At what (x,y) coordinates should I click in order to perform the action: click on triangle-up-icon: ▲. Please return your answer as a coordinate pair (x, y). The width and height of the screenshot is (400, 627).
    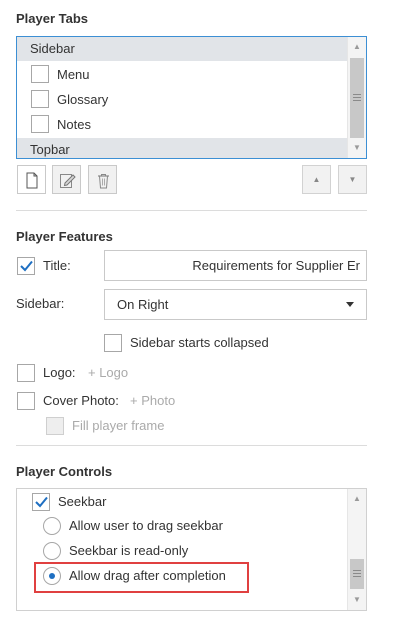
    Looking at the image, I should click on (316, 179).